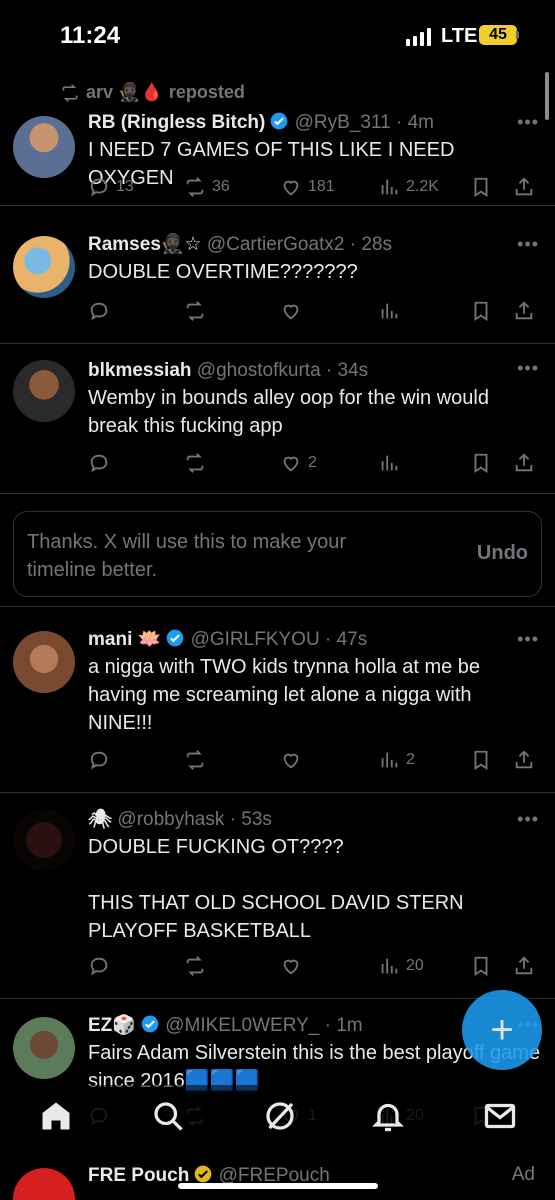  What do you see at coordinates (176, 122) in the screenshot?
I see `author-name: RB (Ringless Bitch)` at bounding box center [176, 122].